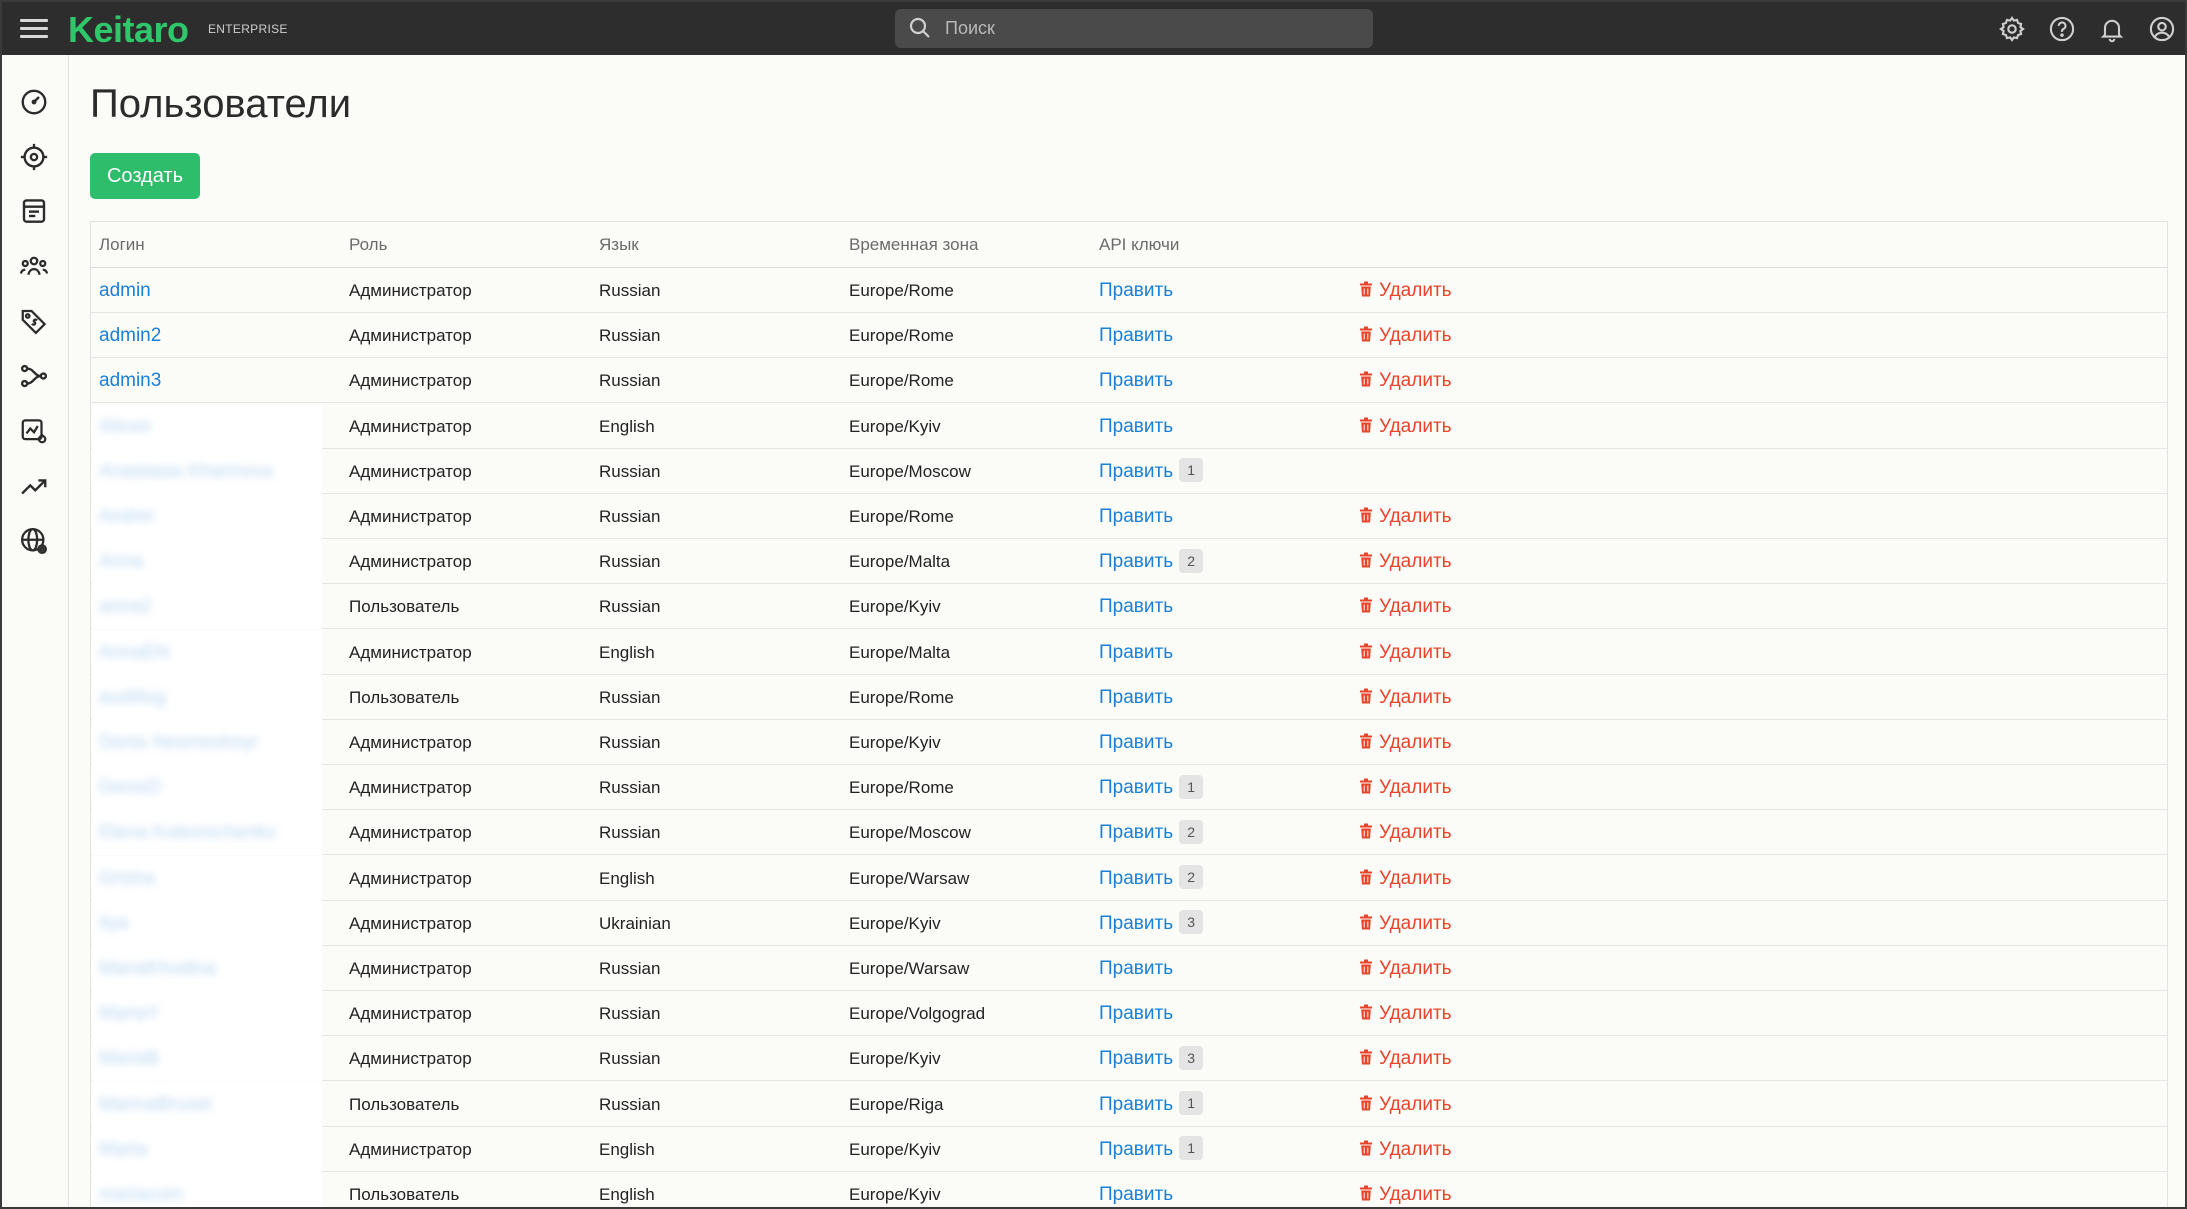 This screenshot has height=1209, width=2187. What do you see at coordinates (125, 426) in the screenshot?
I see `user-login-link: Alexei` at bounding box center [125, 426].